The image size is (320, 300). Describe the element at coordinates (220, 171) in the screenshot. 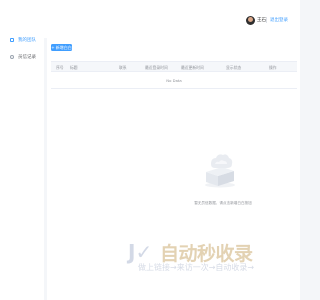

I see `empty-box-illustration` at that location.